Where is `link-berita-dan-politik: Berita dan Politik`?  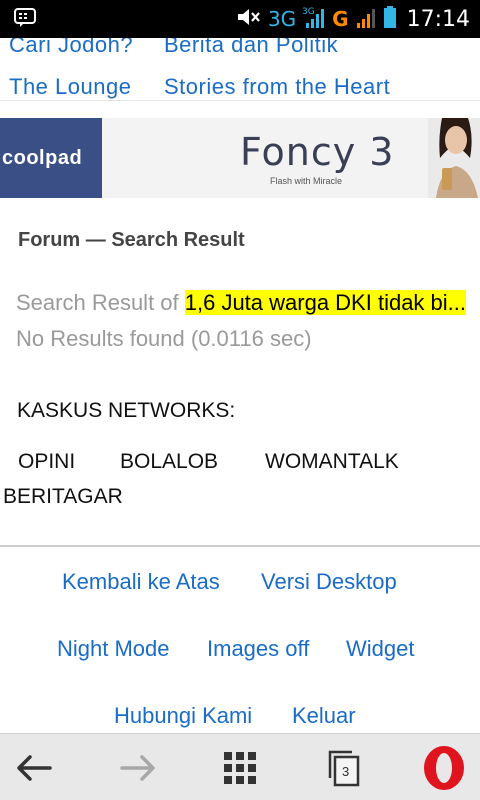
link-berita-dan-politik: Berita dan Politik is located at coordinates (251, 48).